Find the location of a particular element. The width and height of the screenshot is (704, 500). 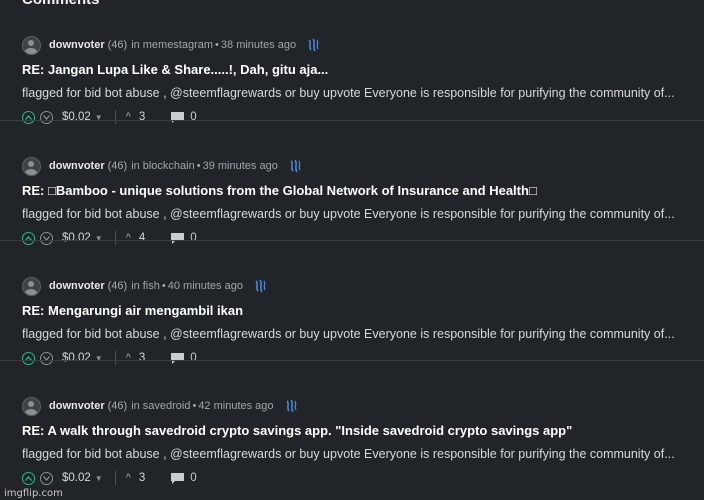

divider is located at coordinates (115, 478).